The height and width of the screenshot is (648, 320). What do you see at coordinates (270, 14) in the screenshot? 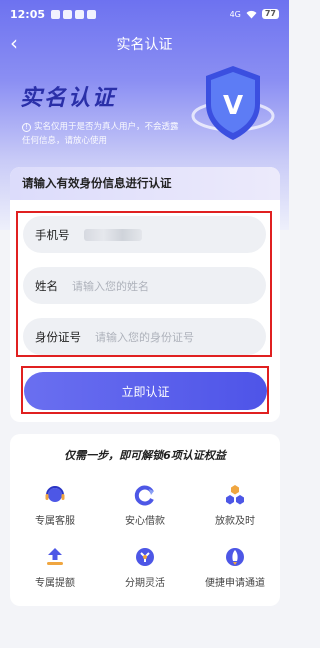
I see `battery-indicator: 77` at bounding box center [270, 14].